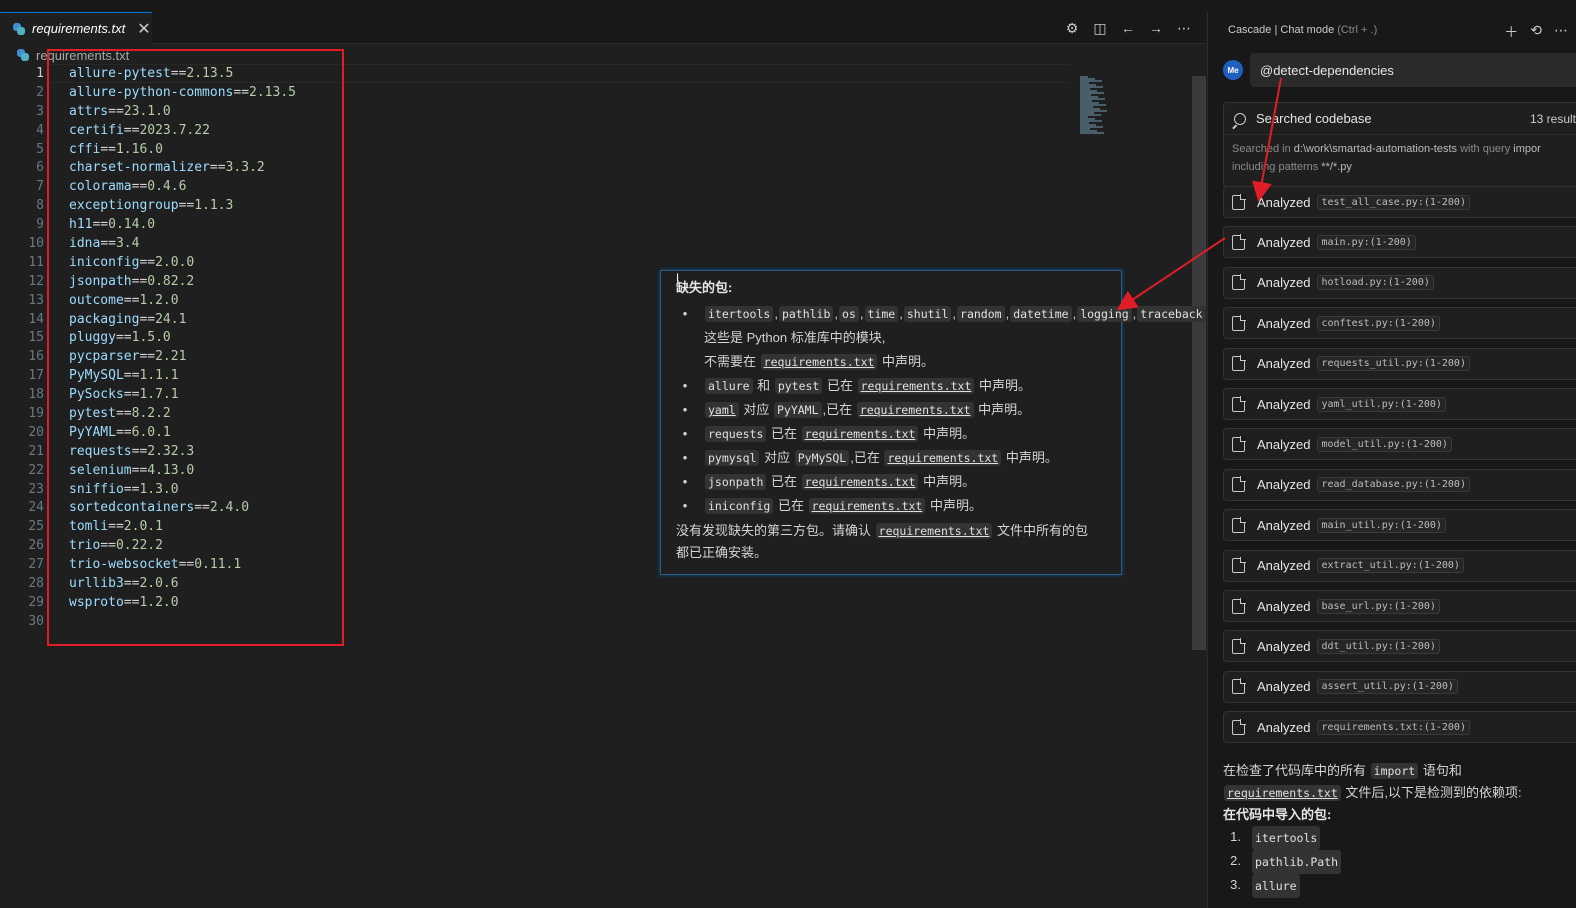 This screenshot has height=908, width=1576. I want to click on analyzed-item: Analyzed model_util.py:(1-200), so click(1399, 444).